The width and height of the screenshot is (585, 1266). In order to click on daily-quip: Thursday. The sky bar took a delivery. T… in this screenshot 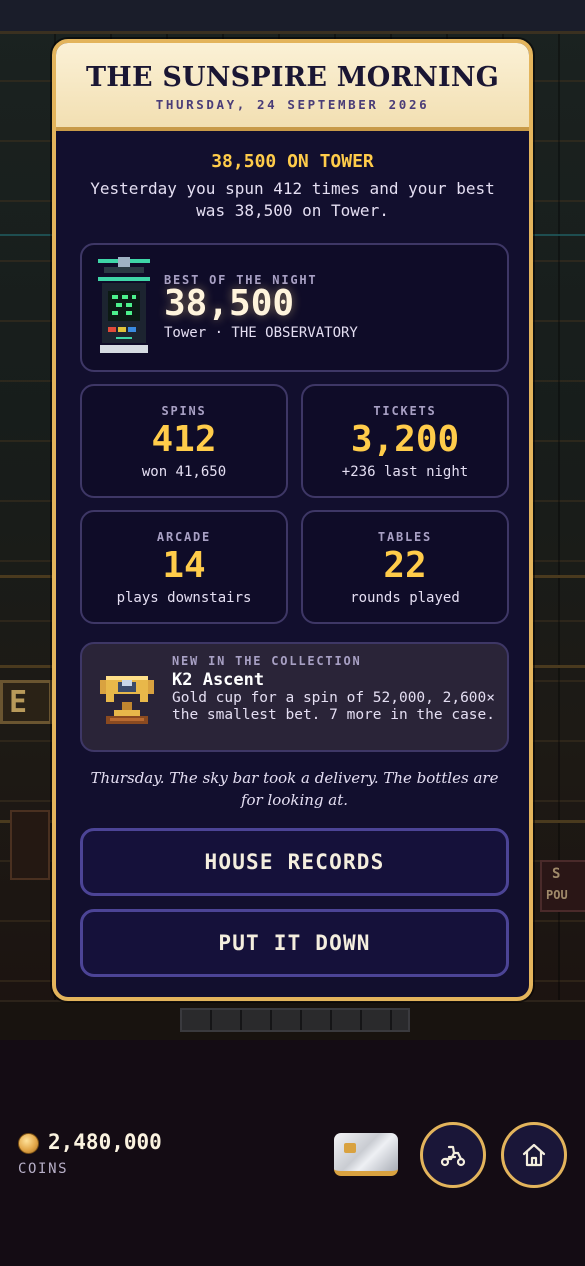, I will do `click(294, 789)`.